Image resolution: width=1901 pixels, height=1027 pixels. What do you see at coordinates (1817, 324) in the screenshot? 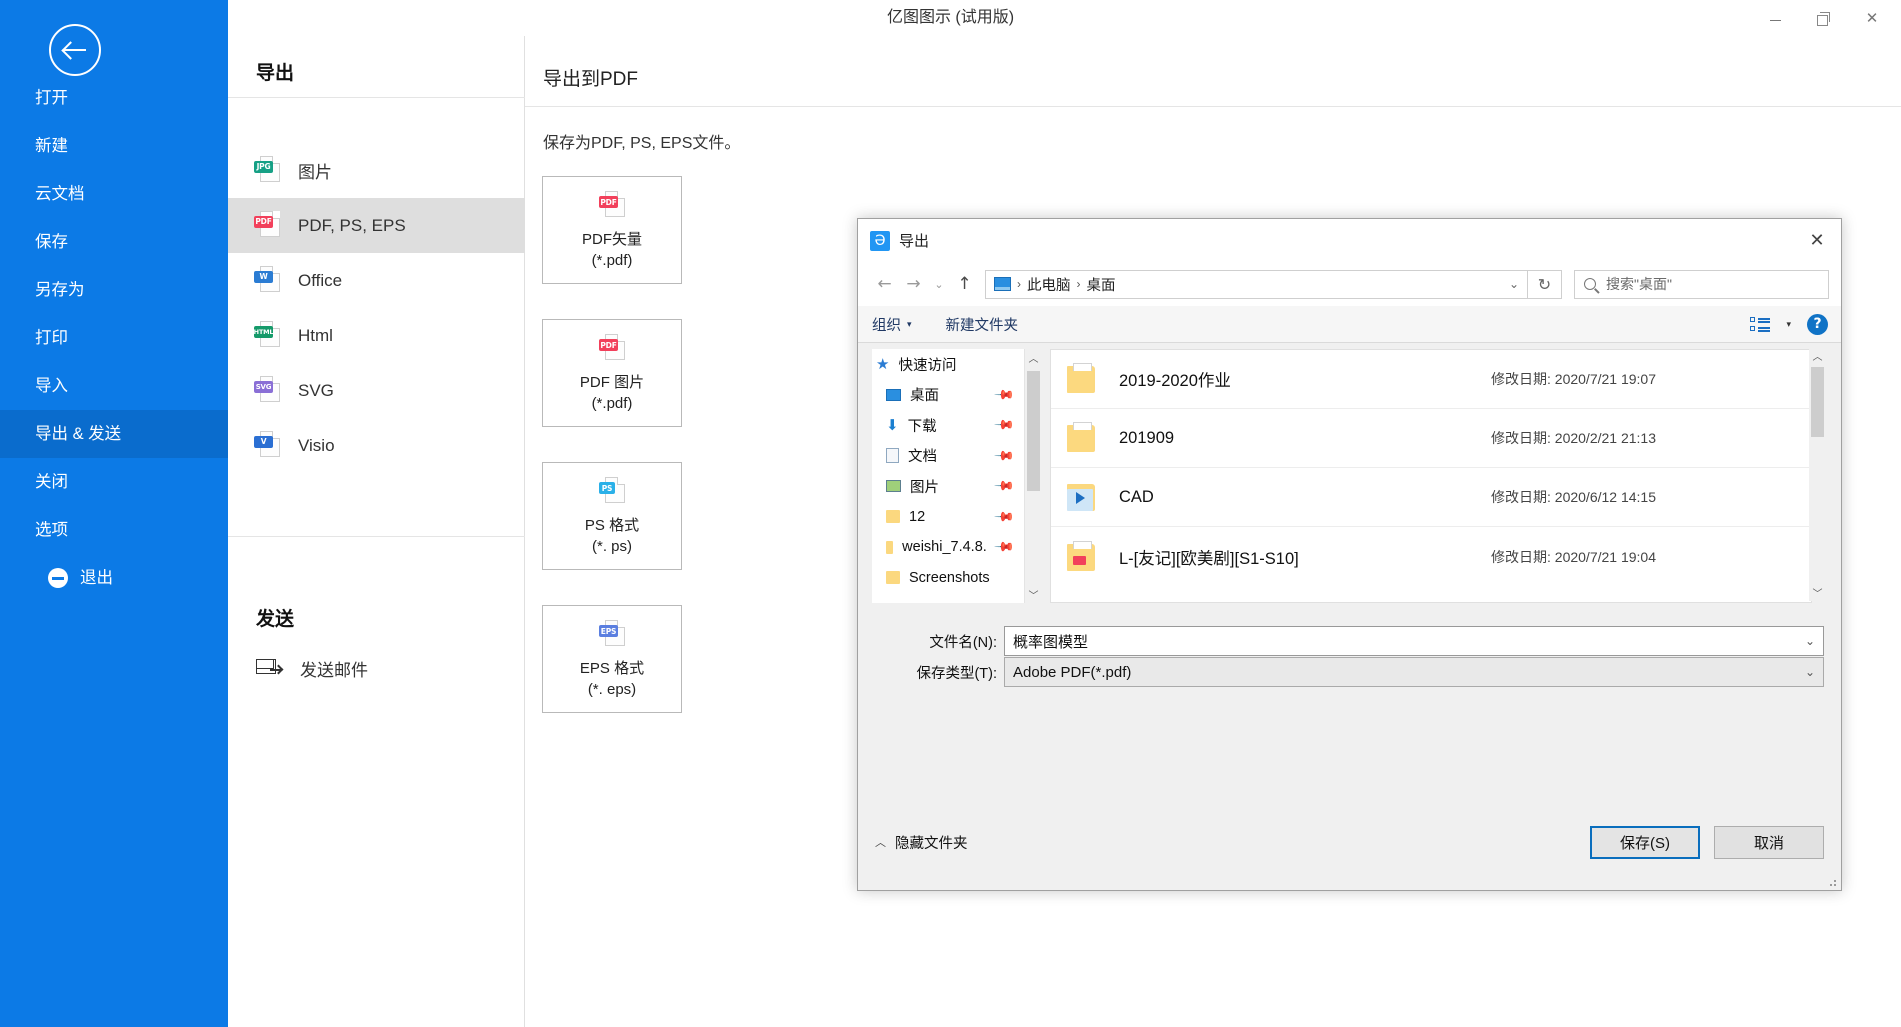
I see `help-icon: ?` at bounding box center [1817, 324].